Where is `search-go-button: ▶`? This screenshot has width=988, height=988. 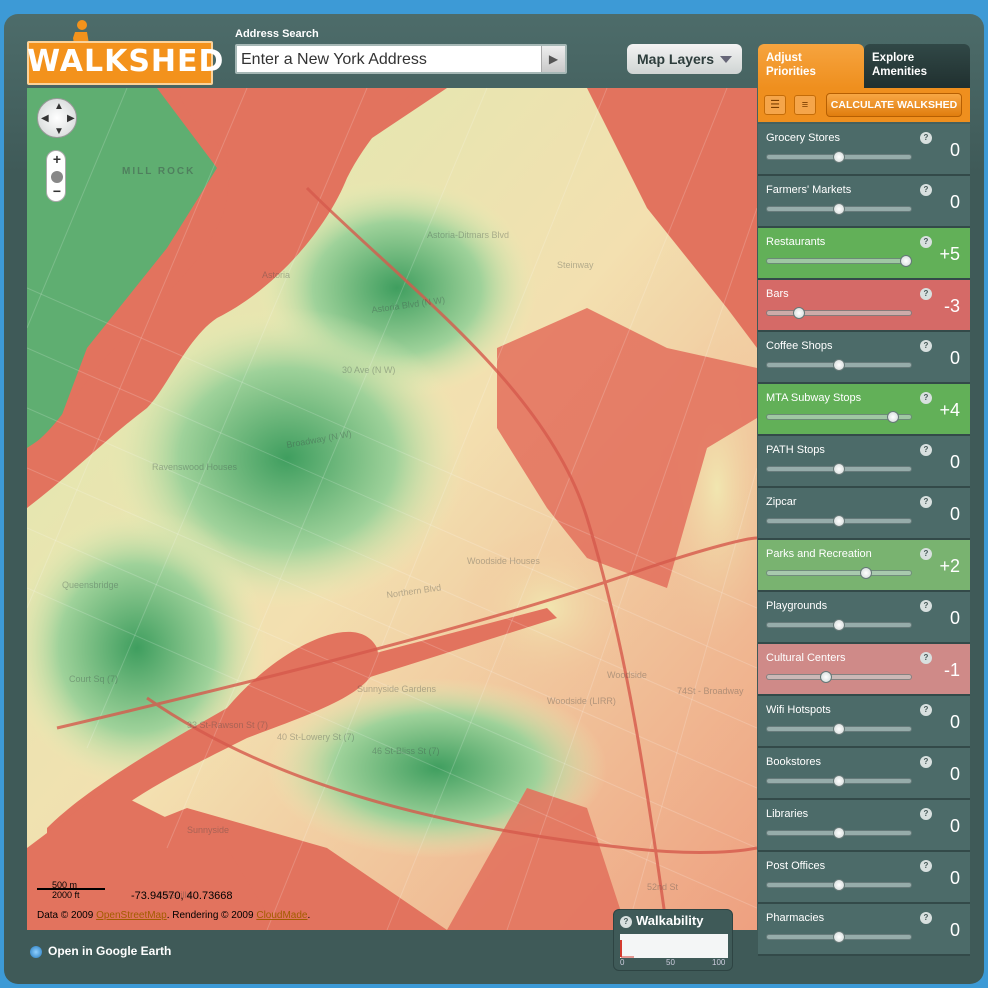
search-go-button: ▶ is located at coordinates (553, 59).